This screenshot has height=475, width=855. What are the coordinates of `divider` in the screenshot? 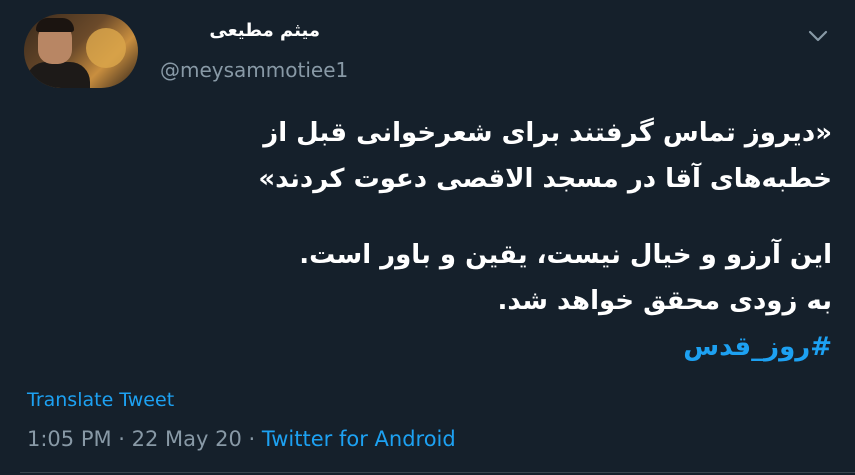 It's located at (437, 472).